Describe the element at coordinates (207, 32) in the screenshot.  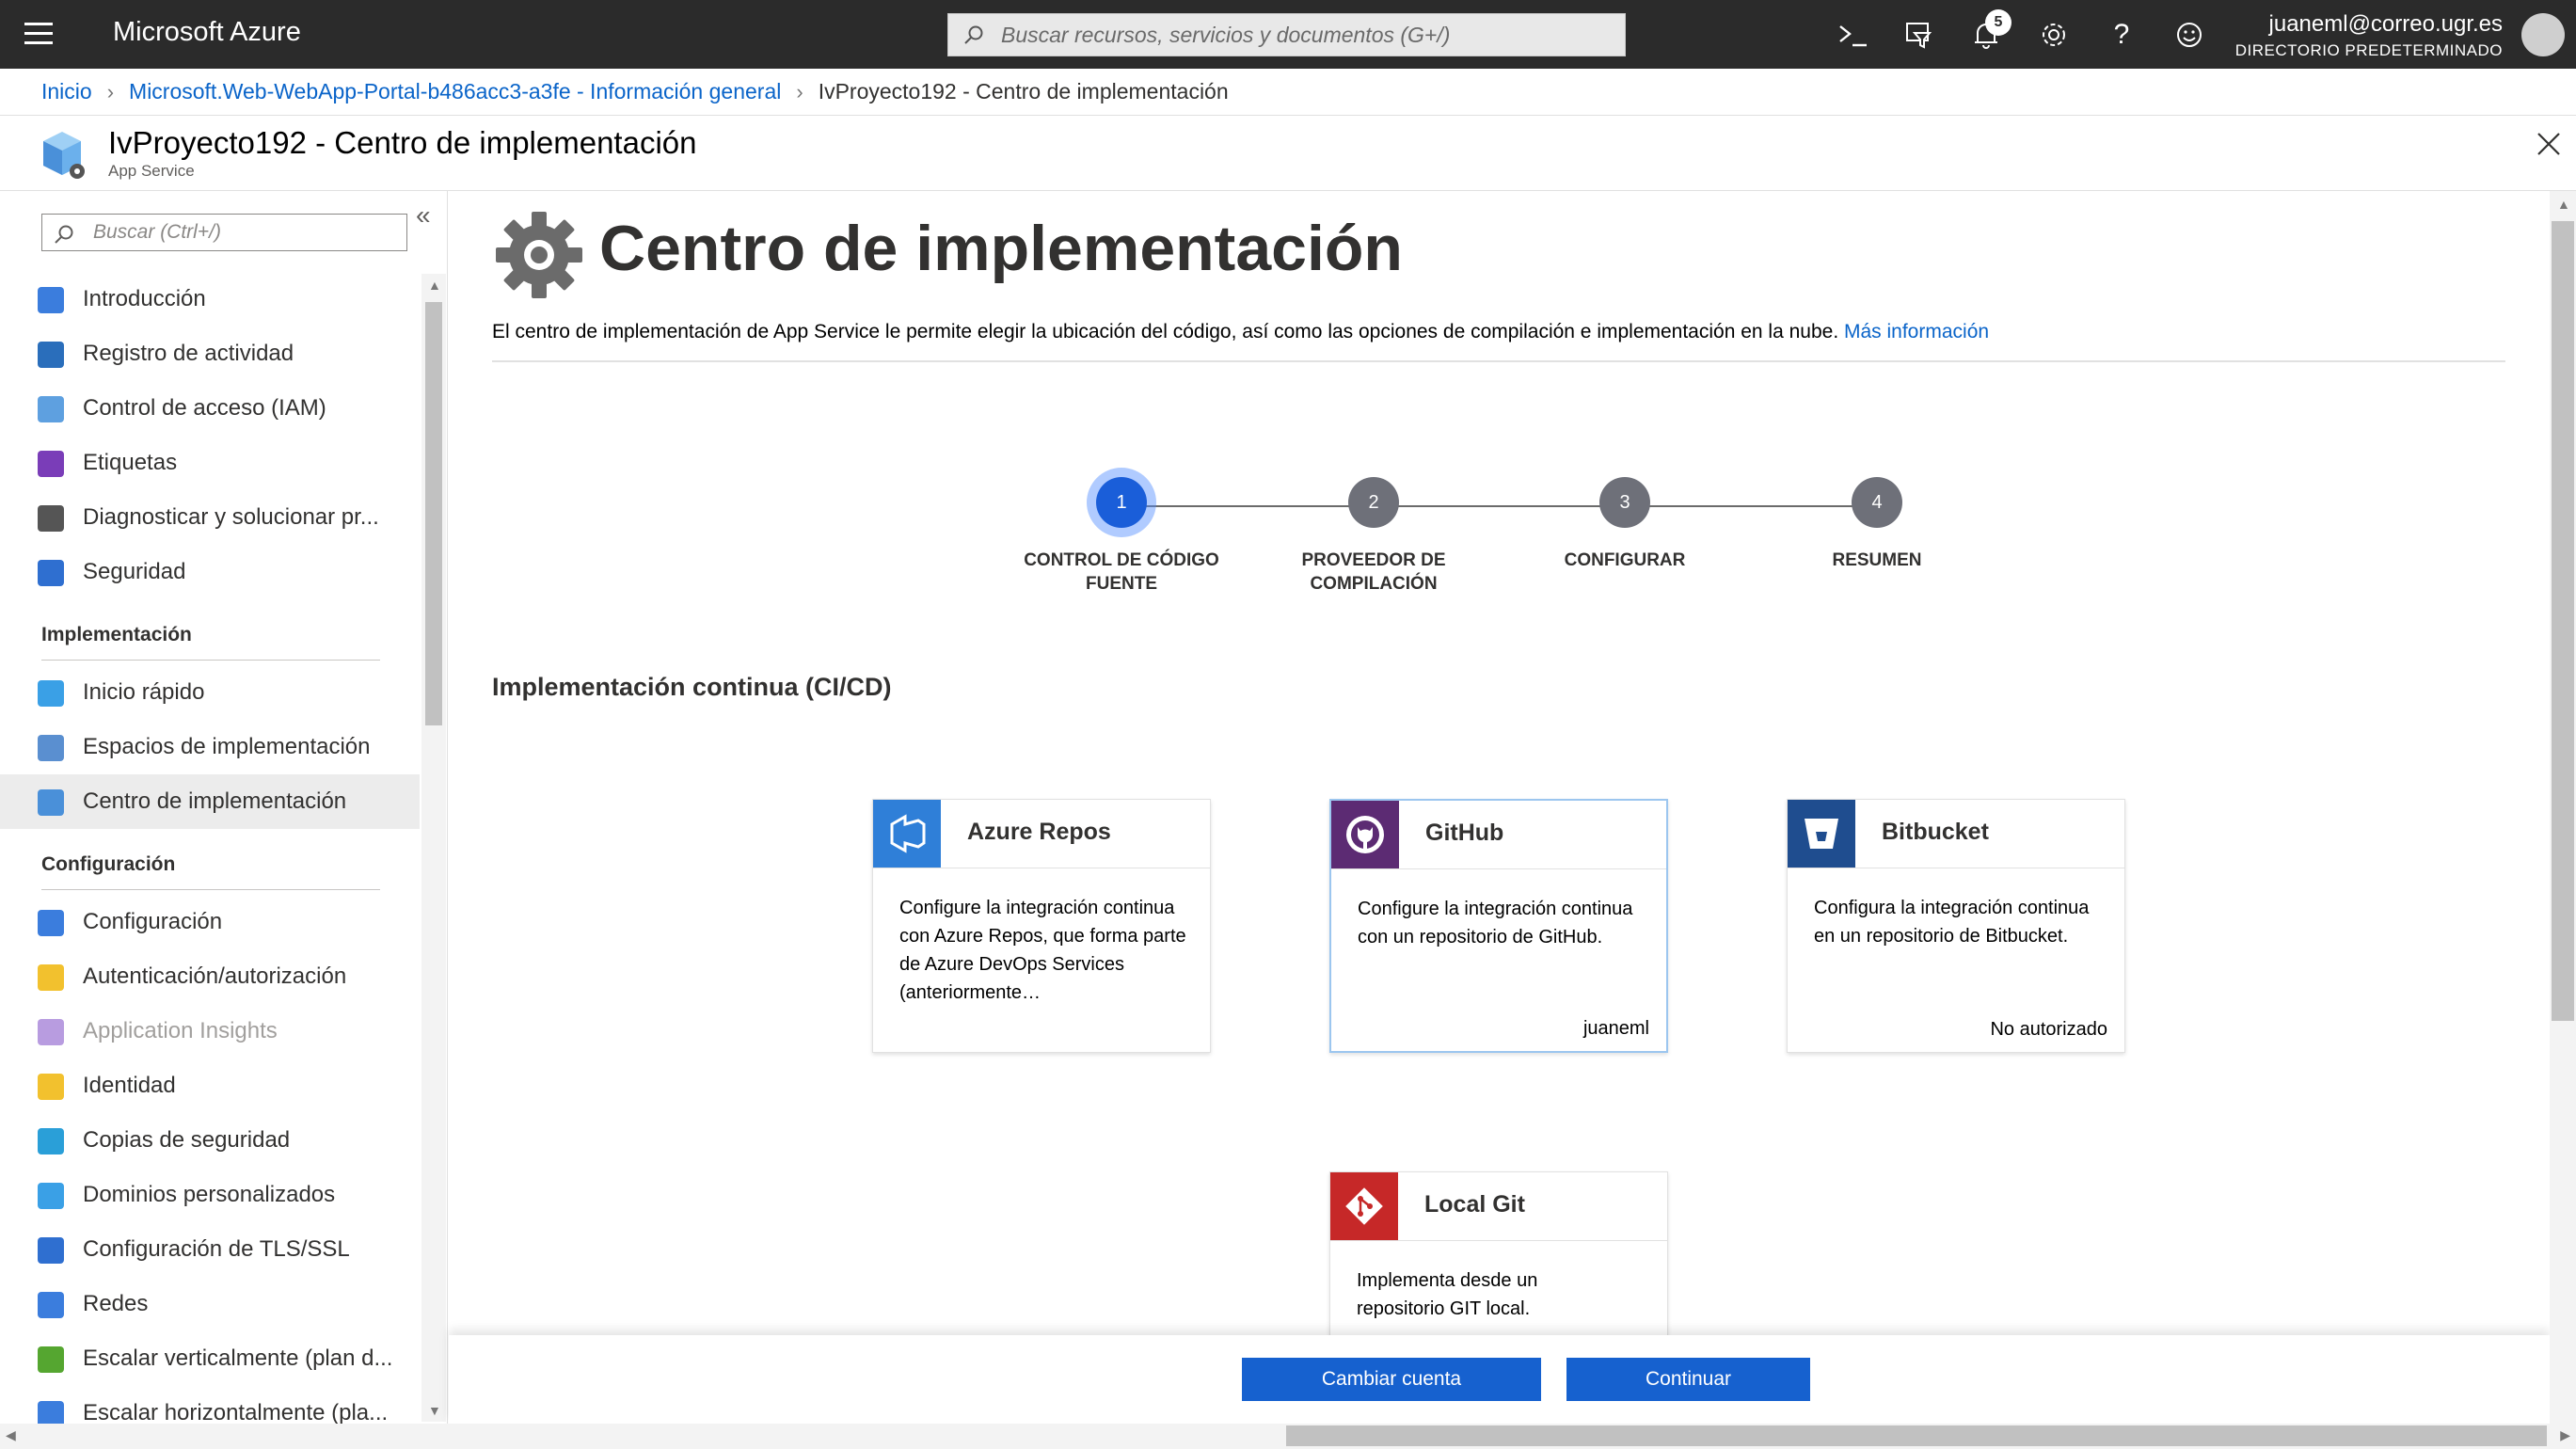
I see `brand-title: Microsoft Azure` at that location.